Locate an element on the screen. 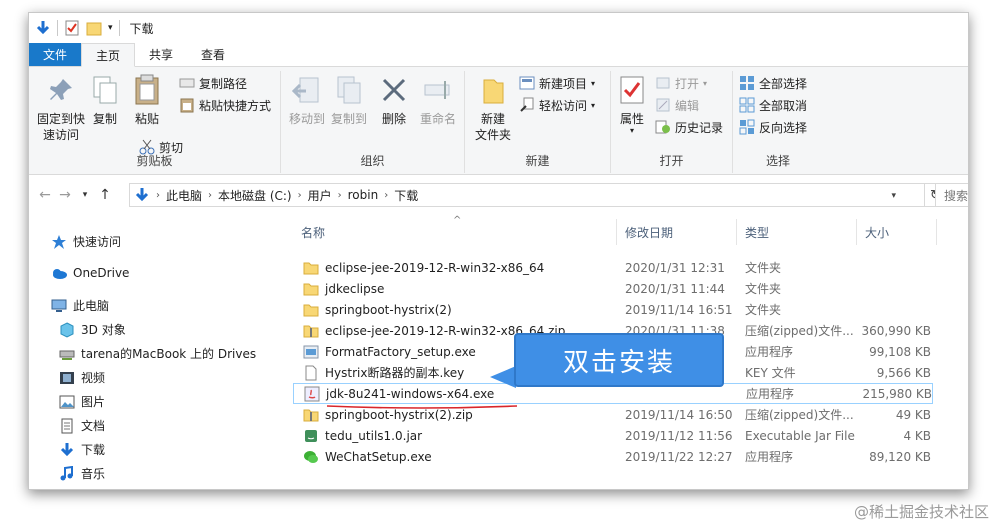  nav-item-pictures: 图片 is located at coordinates (82, 401).